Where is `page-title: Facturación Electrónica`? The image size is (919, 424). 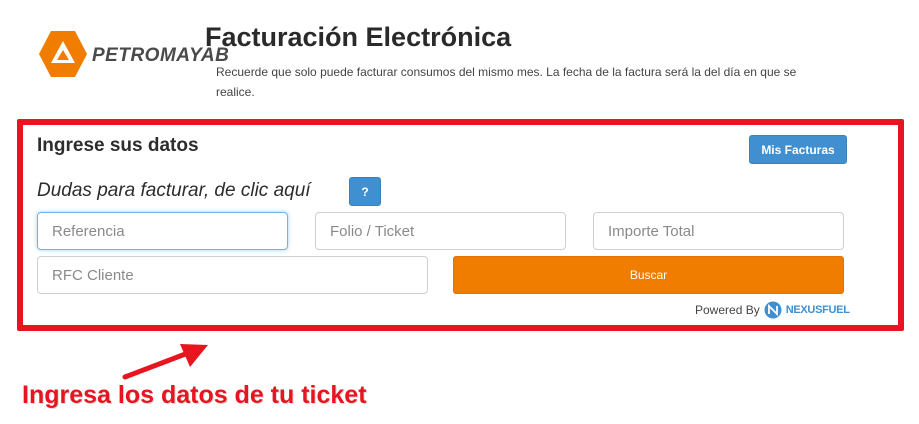 page-title: Facturación Electrónica is located at coordinates (358, 37).